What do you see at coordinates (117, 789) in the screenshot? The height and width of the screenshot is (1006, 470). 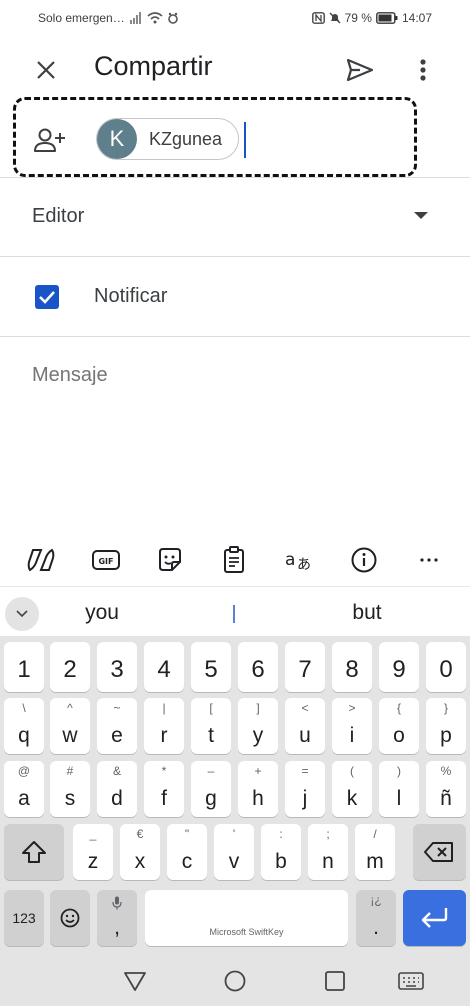 I see `key-d: & d` at bounding box center [117, 789].